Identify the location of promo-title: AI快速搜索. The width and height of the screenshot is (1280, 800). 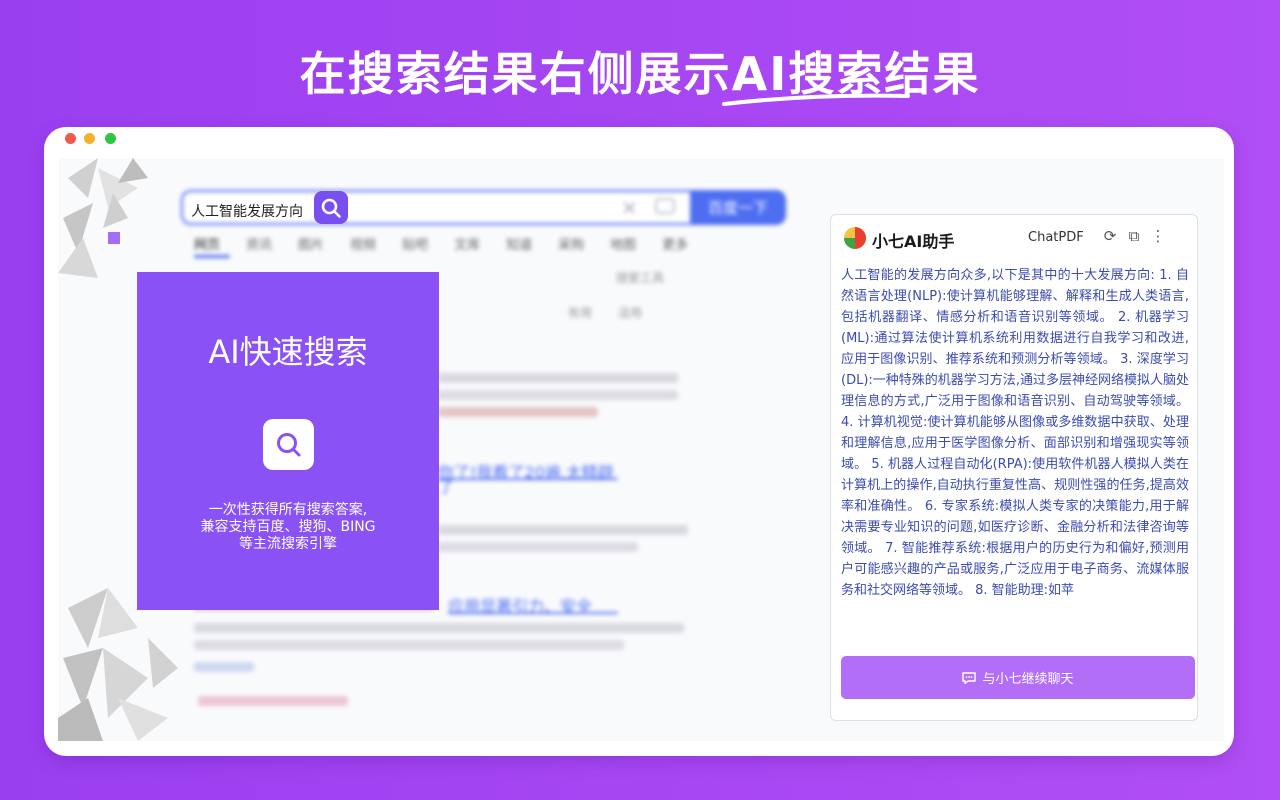
(288, 352).